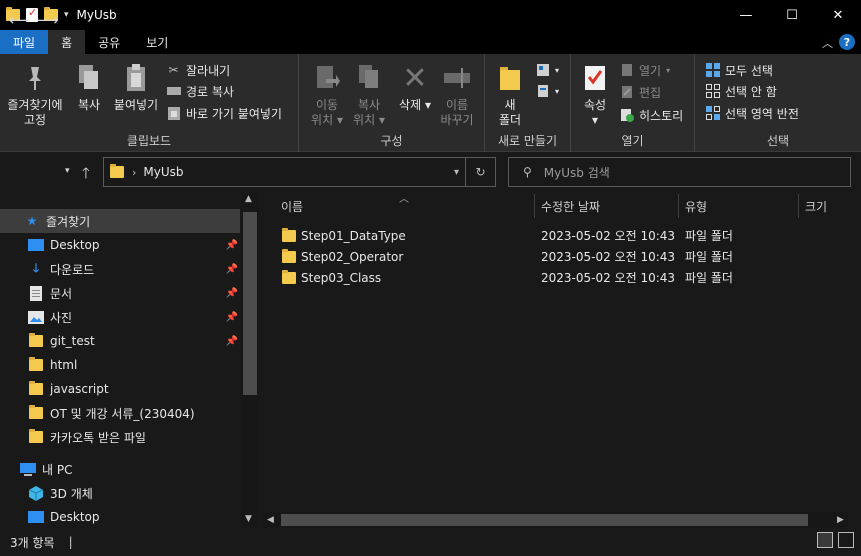  I want to click on edit-button: 편집, so click(640, 92).